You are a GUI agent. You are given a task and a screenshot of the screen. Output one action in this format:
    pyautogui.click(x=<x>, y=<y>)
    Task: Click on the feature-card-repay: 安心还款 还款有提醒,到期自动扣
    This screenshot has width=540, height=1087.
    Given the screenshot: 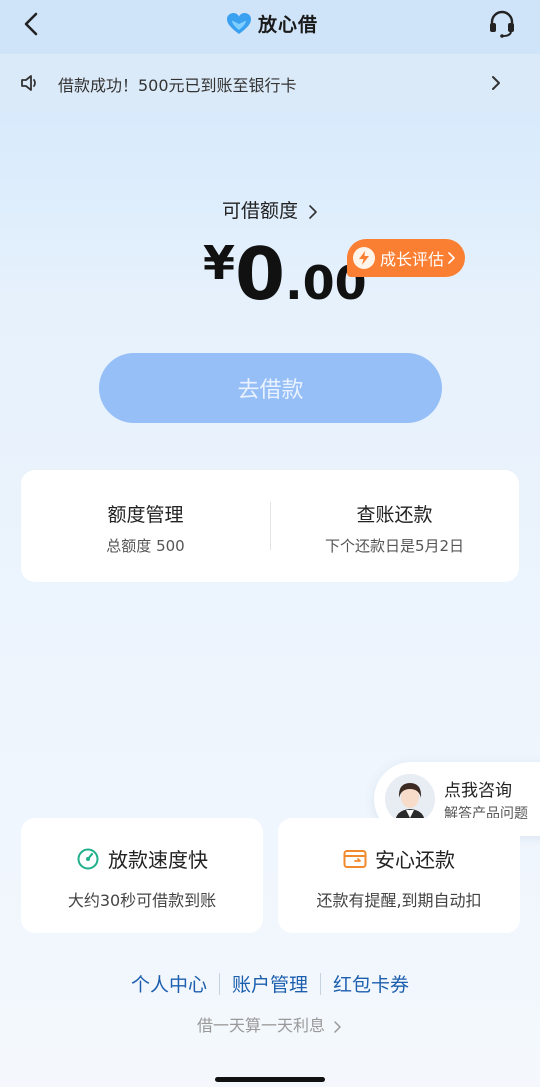 What is the action you would take?
    pyautogui.click(x=399, y=875)
    